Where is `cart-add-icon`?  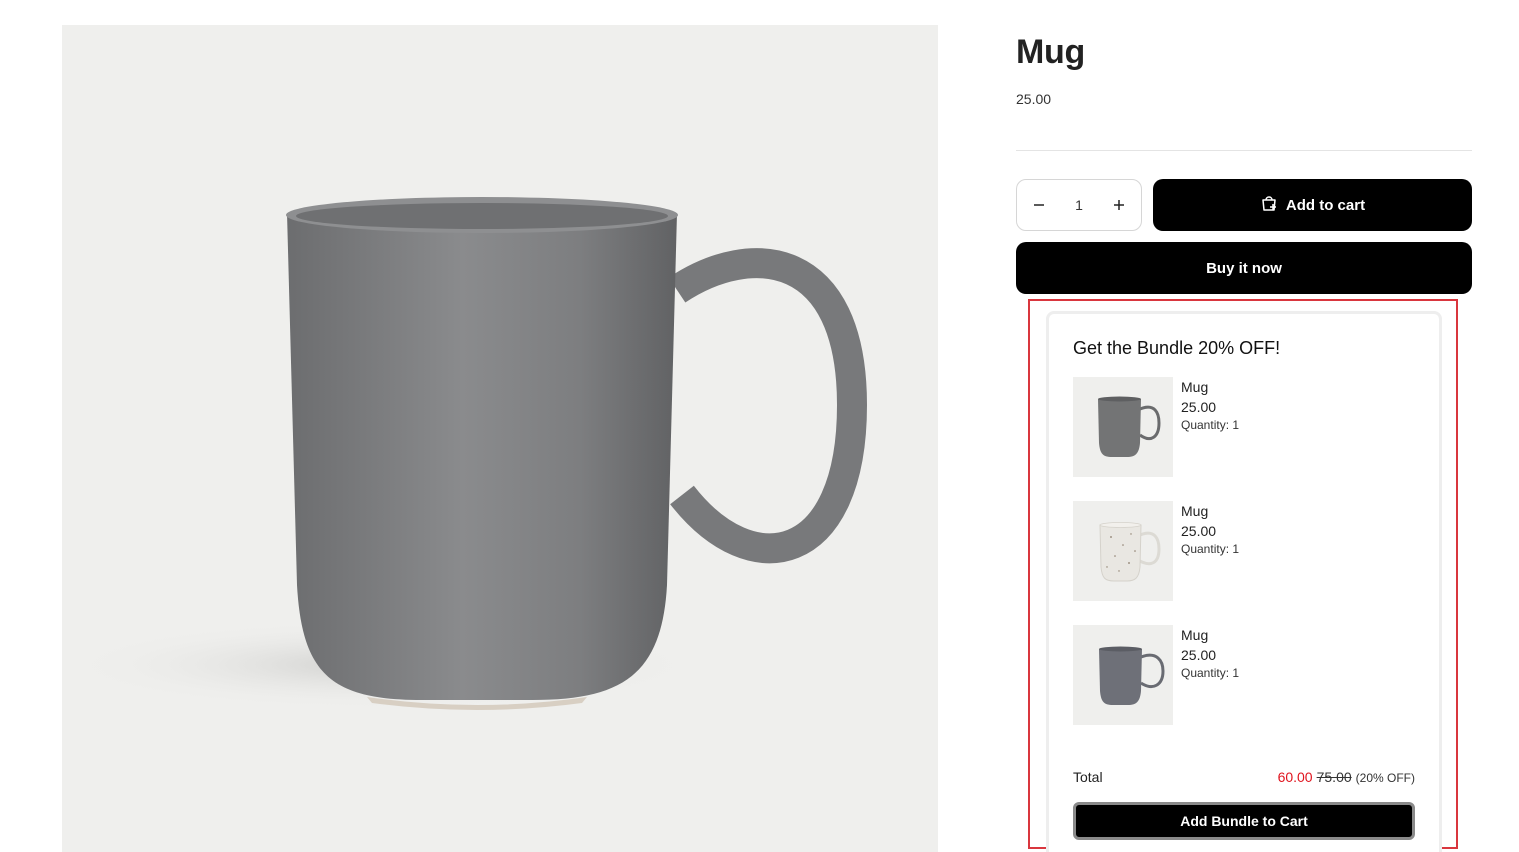
cart-add-icon is located at coordinates (1269, 205).